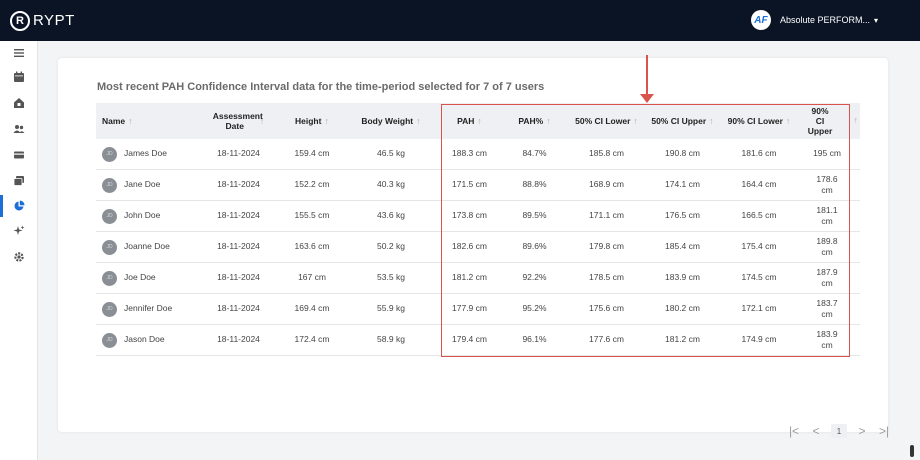  What do you see at coordinates (606, 215) in the screenshot?
I see `cell-50-ci-lower: 171.1 cm` at bounding box center [606, 215].